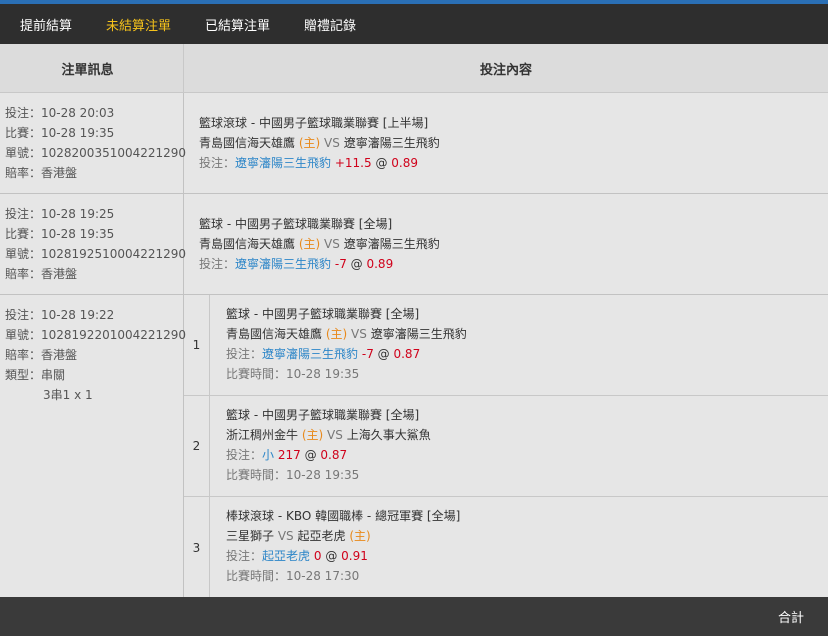 This screenshot has width=828, height=636. Describe the element at coordinates (321, 536) in the screenshot. I see `team-2: 起亞老虎` at that location.